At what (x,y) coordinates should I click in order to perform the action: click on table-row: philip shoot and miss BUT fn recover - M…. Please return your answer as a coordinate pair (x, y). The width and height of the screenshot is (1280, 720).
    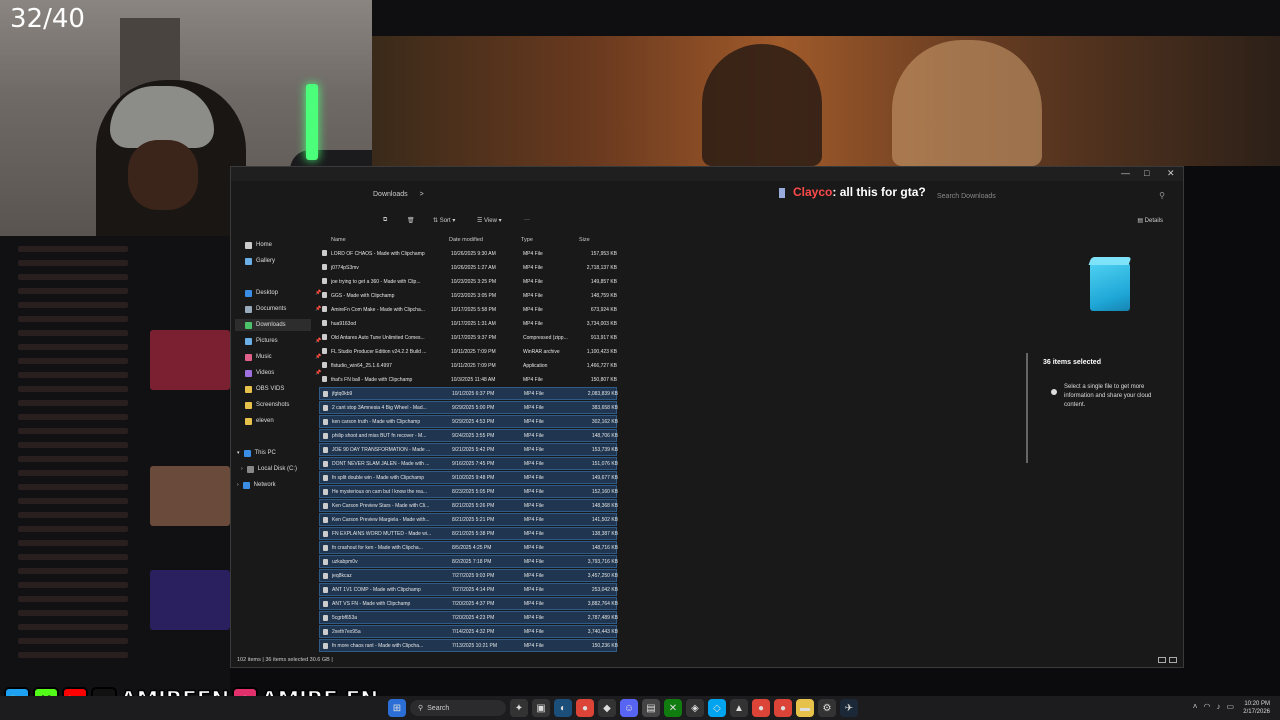
    Looking at the image, I should click on (468, 435).